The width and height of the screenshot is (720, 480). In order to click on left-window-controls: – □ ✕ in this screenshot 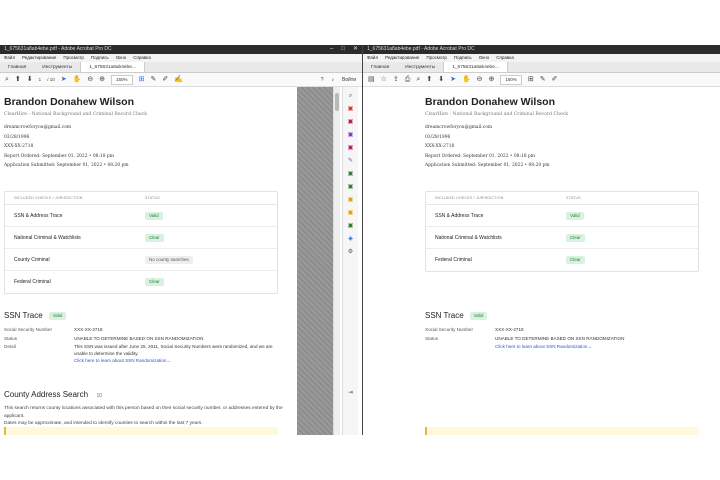, I will do `click(344, 49)`.